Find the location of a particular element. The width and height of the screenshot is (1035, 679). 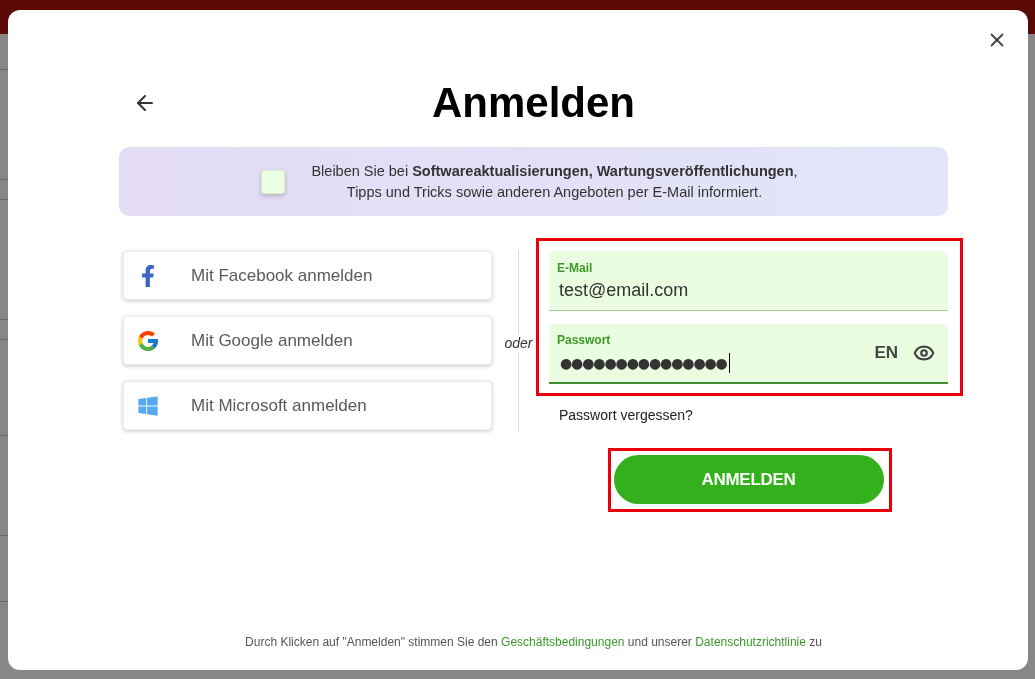

social-login-button: Mit Facebook anmelden is located at coordinates (307, 275).